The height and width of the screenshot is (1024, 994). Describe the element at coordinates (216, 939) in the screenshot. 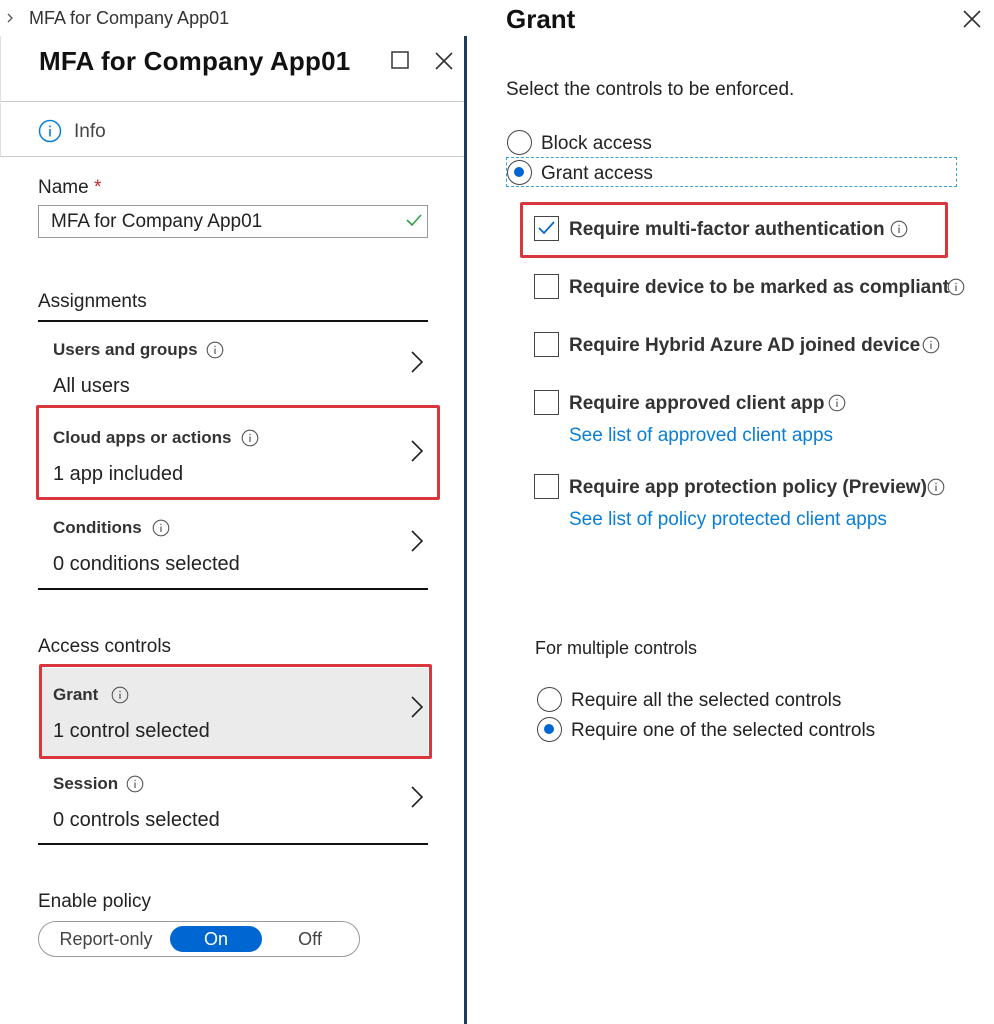

I see `toggle-on: On` at that location.